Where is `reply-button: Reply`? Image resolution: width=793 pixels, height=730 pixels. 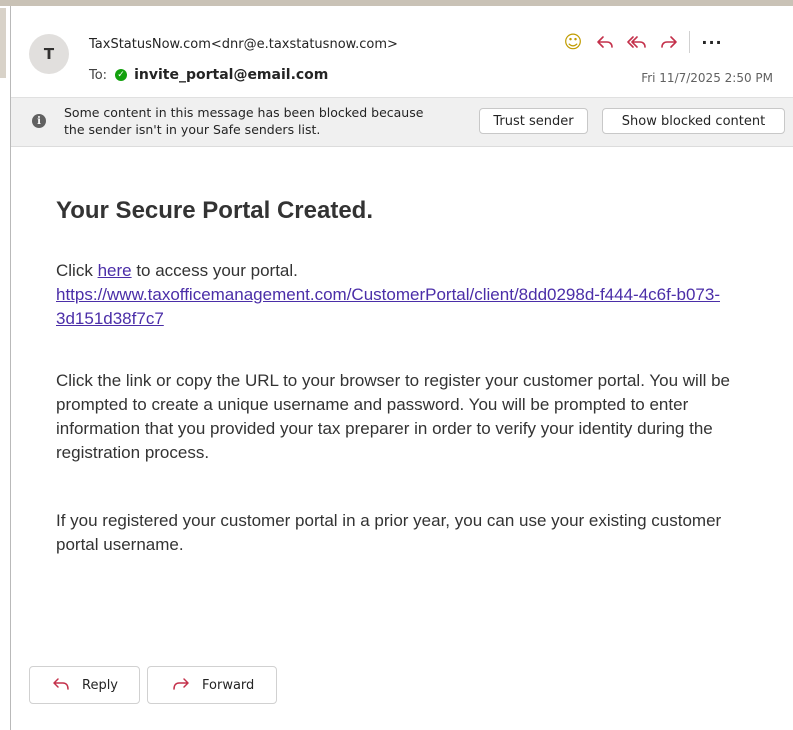
reply-button: Reply is located at coordinates (84, 685).